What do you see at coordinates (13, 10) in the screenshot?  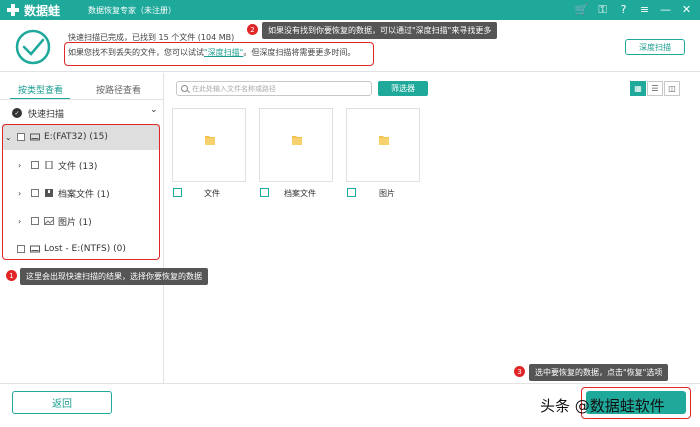 I see `logo-icon` at bounding box center [13, 10].